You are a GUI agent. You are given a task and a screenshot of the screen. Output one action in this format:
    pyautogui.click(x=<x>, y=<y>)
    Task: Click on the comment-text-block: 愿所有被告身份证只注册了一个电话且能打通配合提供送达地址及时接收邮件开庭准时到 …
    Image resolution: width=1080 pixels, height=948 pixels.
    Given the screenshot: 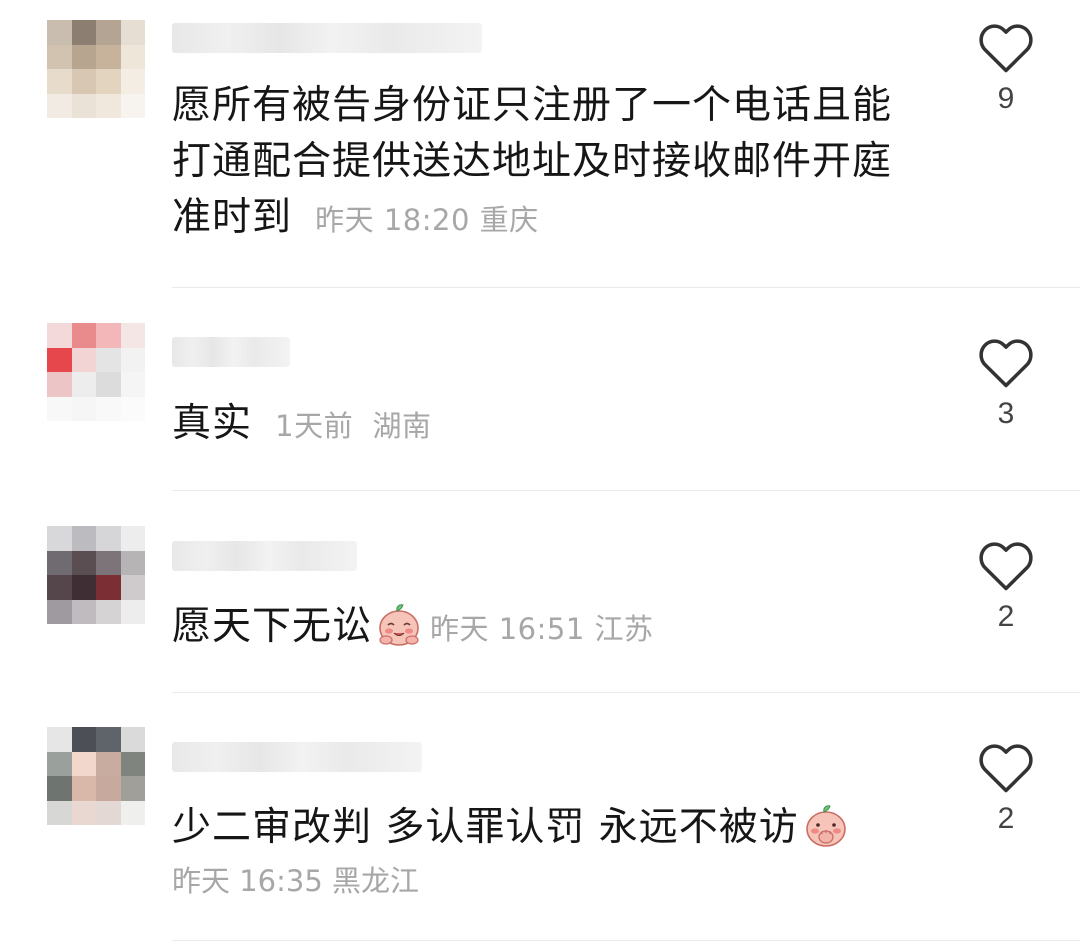 What is the action you would take?
    pyautogui.click(x=532, y=163)
    